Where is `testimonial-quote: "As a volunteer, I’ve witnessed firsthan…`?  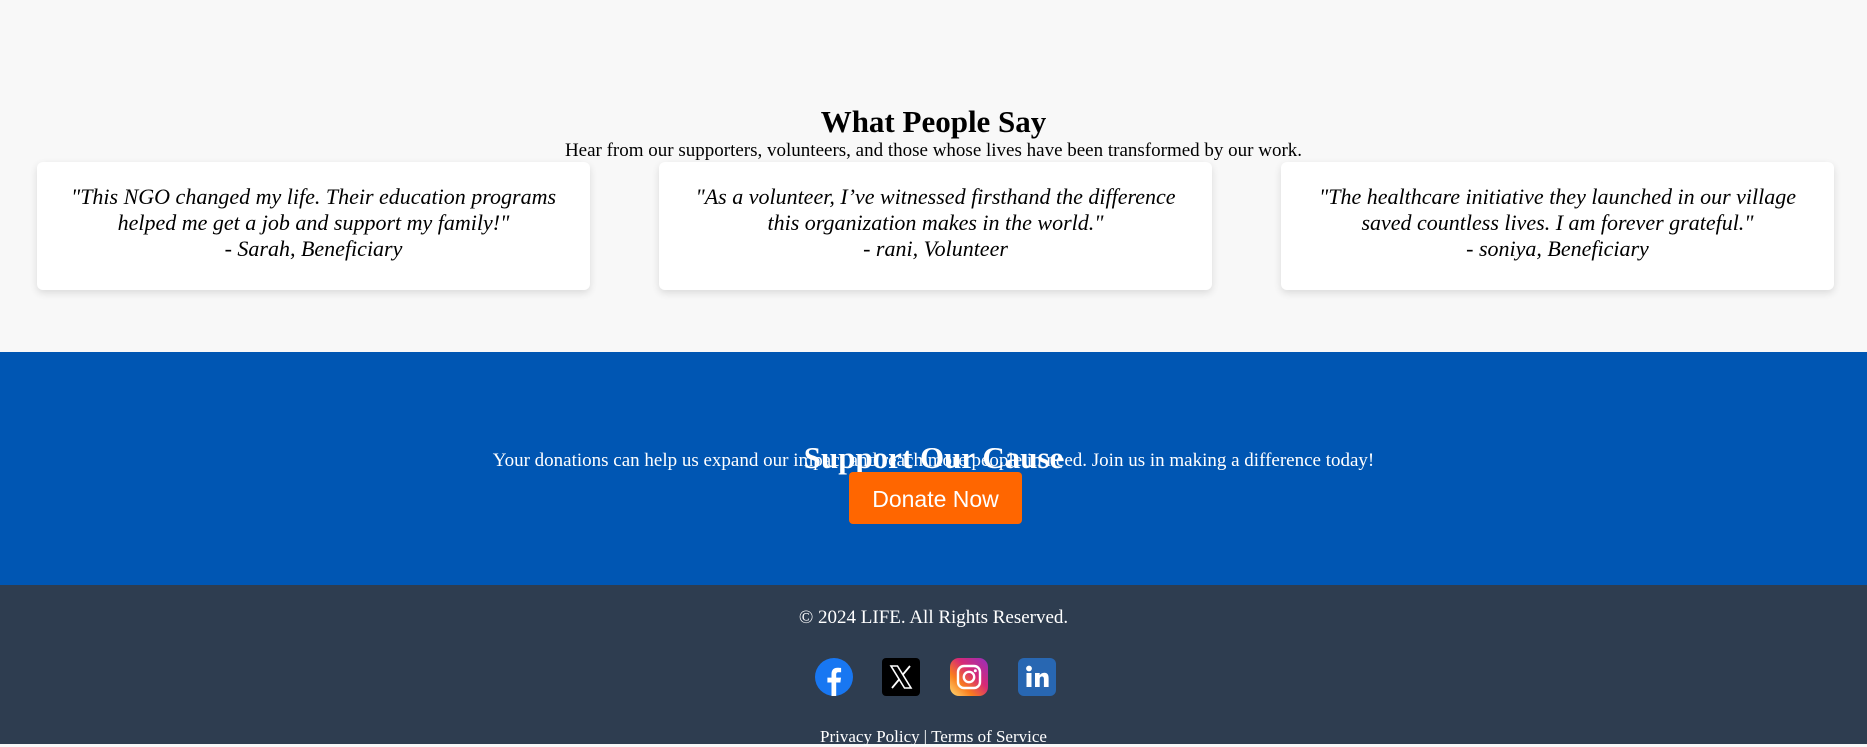
testimonial-quote: "As a volunteer, I’ve witnessed firsthan… is located at coordinates (935, 209).